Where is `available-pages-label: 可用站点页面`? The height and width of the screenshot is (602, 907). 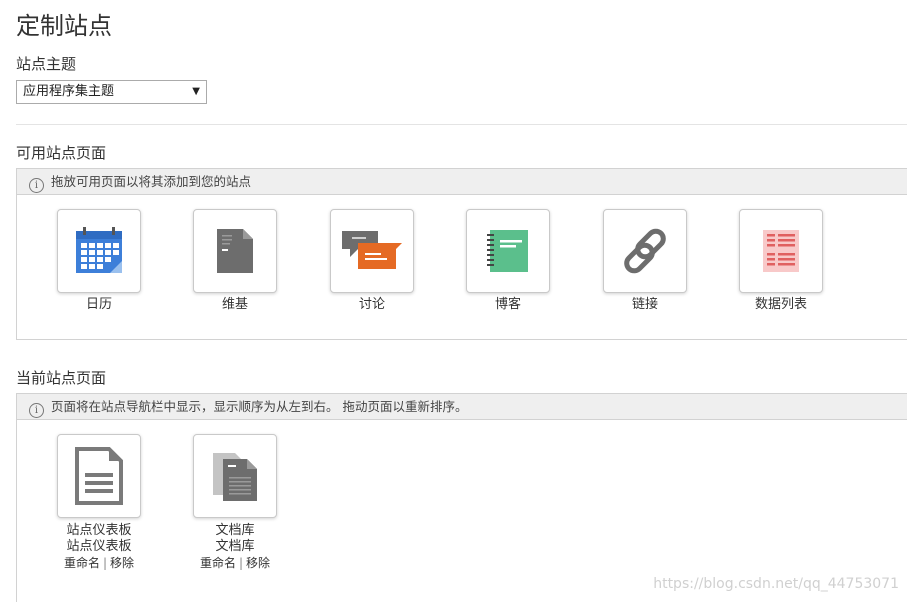 available-pages-label: 可用站点页面 is located at coordinates (61, 153).